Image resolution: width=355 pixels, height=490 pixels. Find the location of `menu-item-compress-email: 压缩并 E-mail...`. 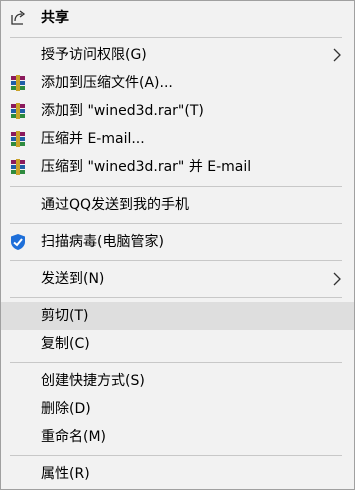

menu-item-compress-email: 压缩并 E-mail... is located at coordinates (177, 139).